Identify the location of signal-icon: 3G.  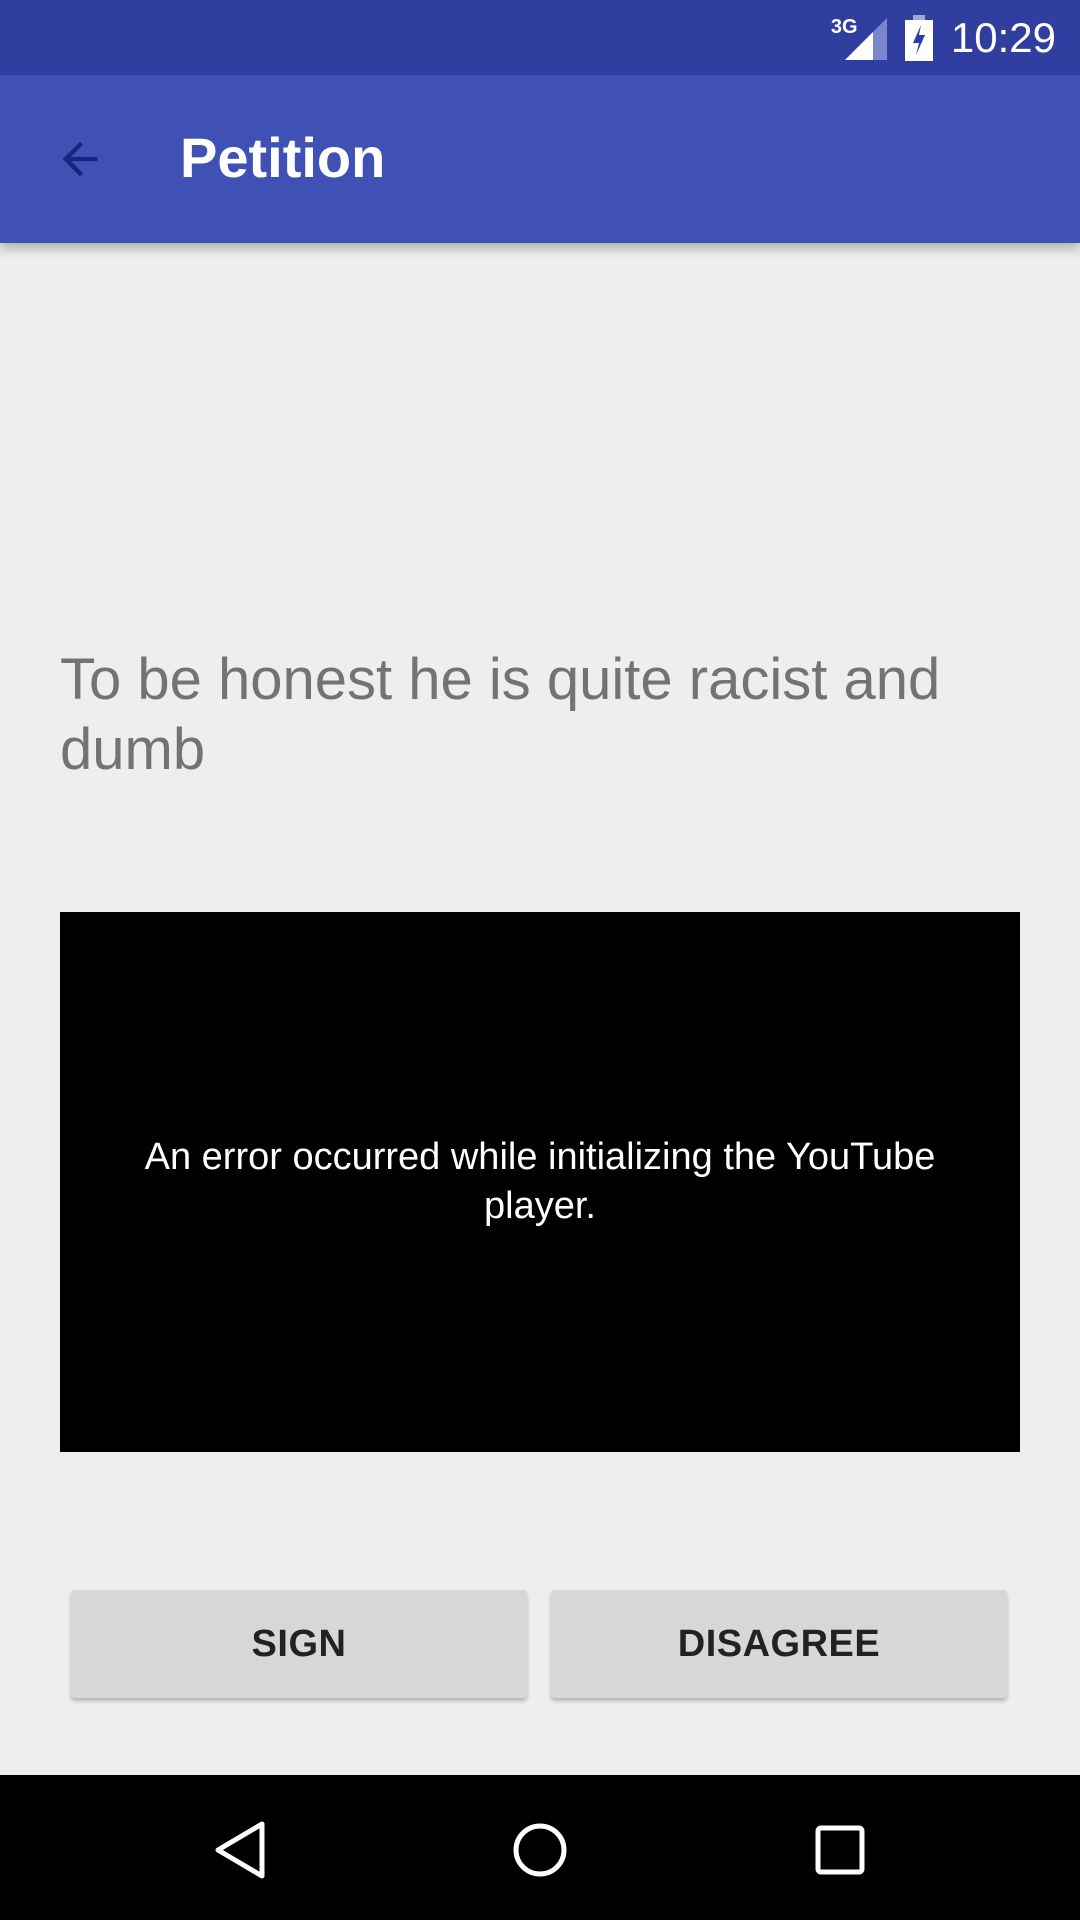
(859, 38).